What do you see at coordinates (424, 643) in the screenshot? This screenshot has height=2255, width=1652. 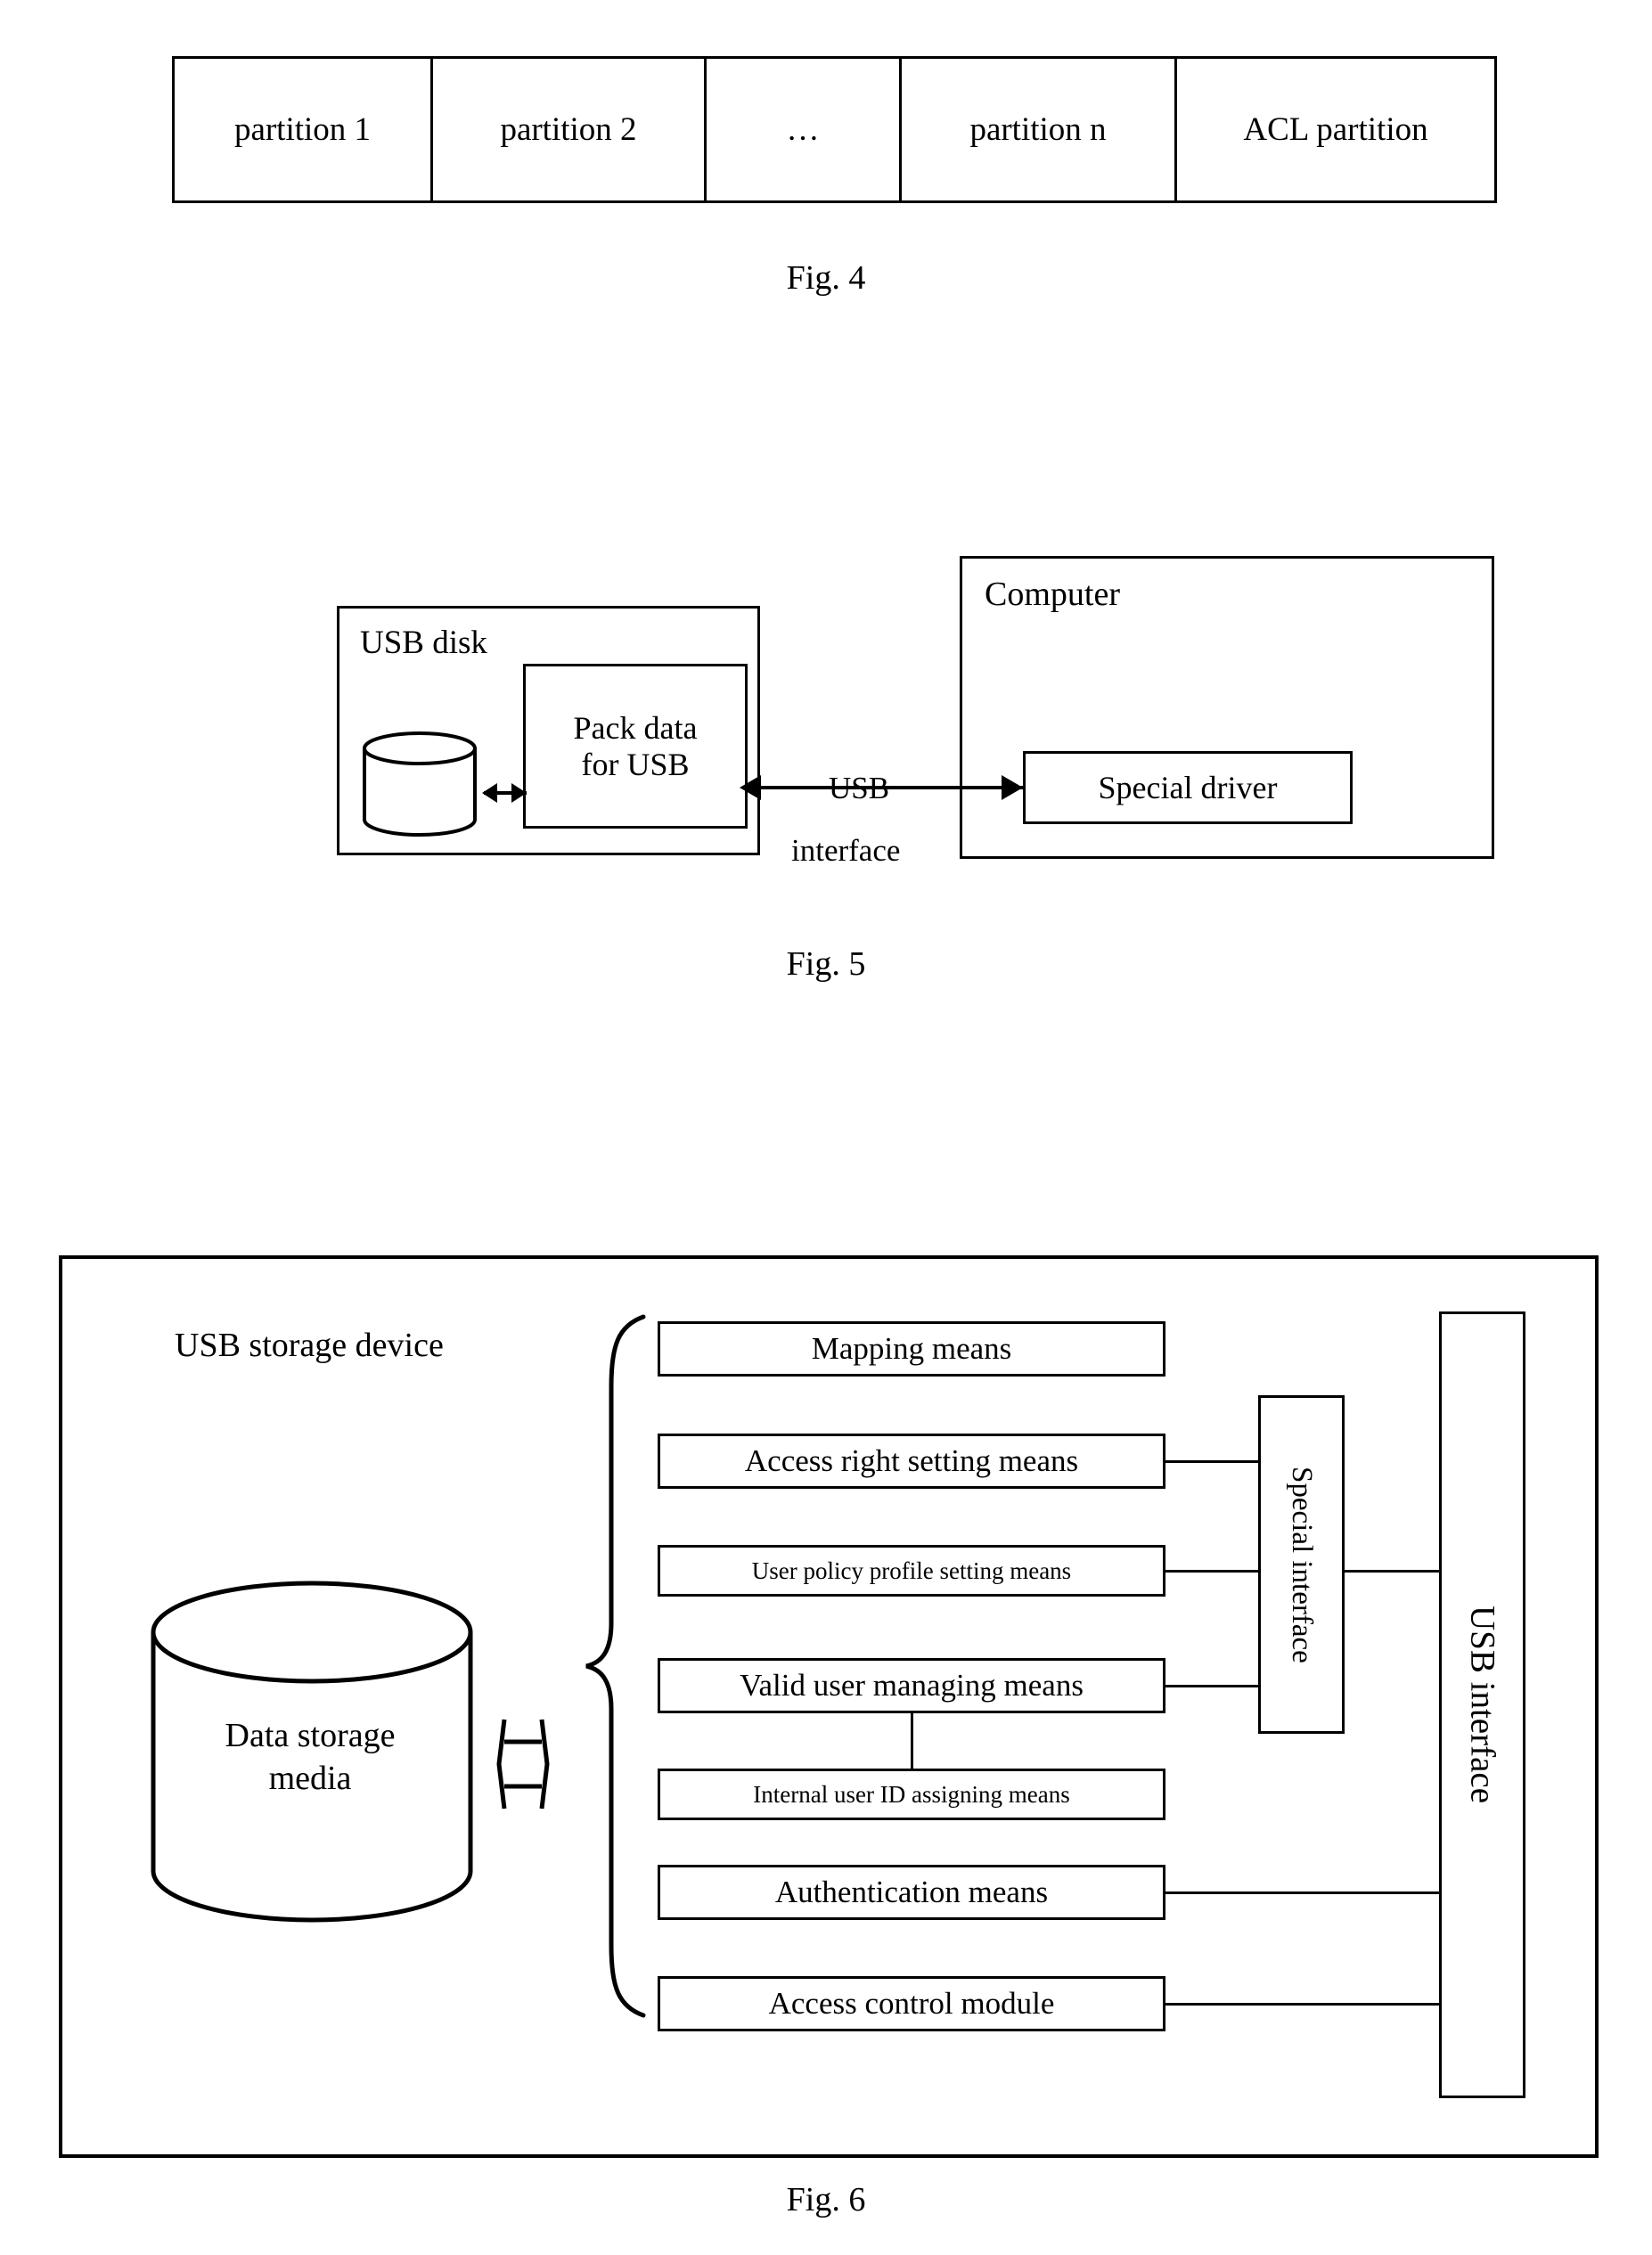 I see `usb-disk-label: USB disk` at bounding box center [424, 643].